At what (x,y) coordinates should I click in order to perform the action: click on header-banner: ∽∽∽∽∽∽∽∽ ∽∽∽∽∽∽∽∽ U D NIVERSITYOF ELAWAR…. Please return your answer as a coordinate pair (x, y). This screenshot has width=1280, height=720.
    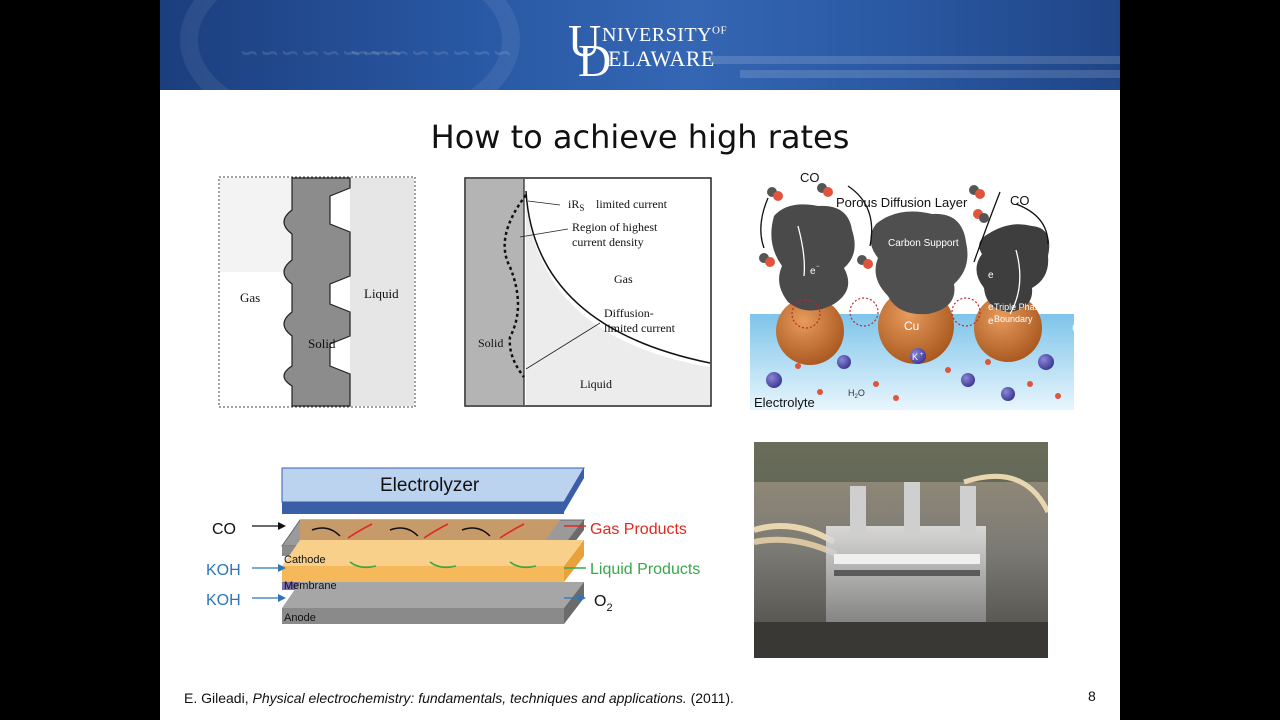
    Looking at the image, I should click on (640, 45).